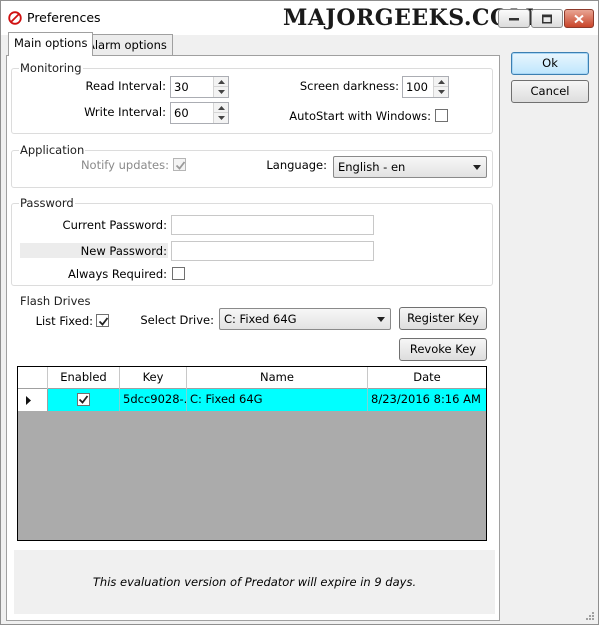  What do you see at coordinates (443, 318) in the screenshot?
I see `register-key-button: Register Key` at bounding box center [443, 318].